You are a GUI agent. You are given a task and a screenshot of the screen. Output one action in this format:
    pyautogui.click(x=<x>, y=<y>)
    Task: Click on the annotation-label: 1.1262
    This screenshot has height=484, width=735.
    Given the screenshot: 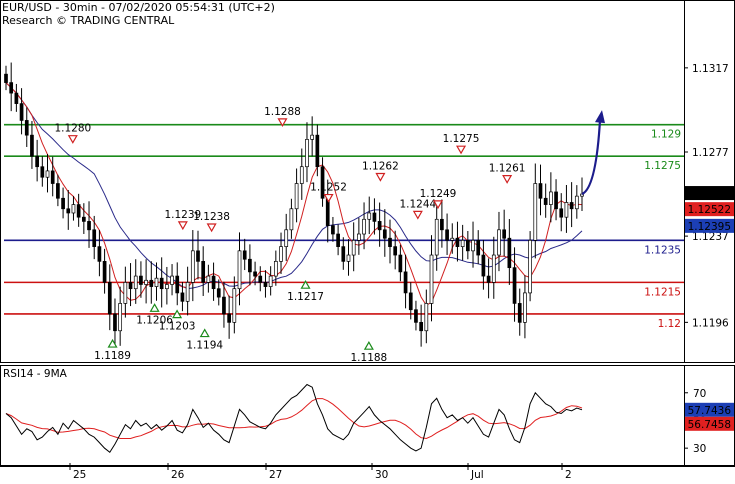 What is the action you would take?
    pyautogui.click(x=380, y=167)
    